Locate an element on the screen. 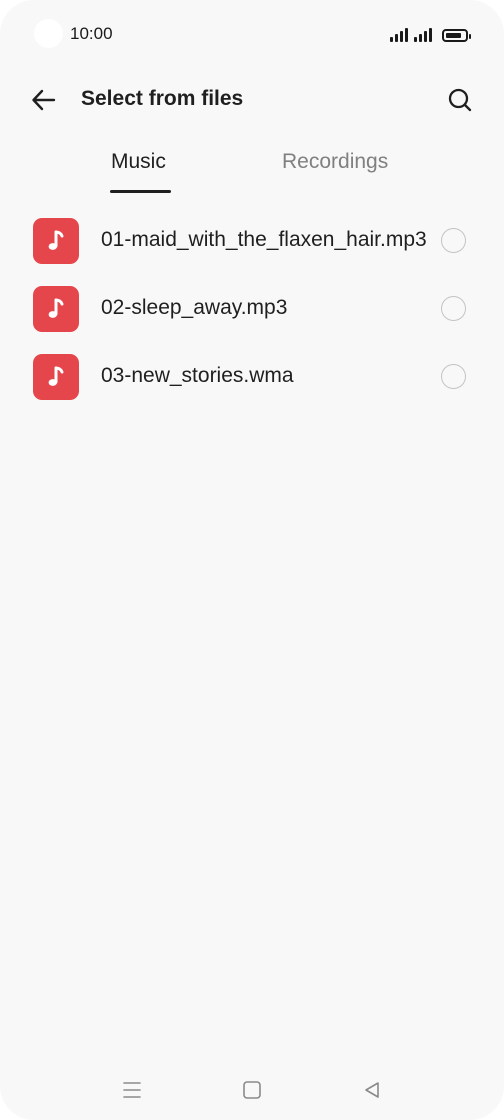 Image resolution: width=504 pixels, height=1120 pixels. status-bar: 10:00 is located at coordinates (252, 34).